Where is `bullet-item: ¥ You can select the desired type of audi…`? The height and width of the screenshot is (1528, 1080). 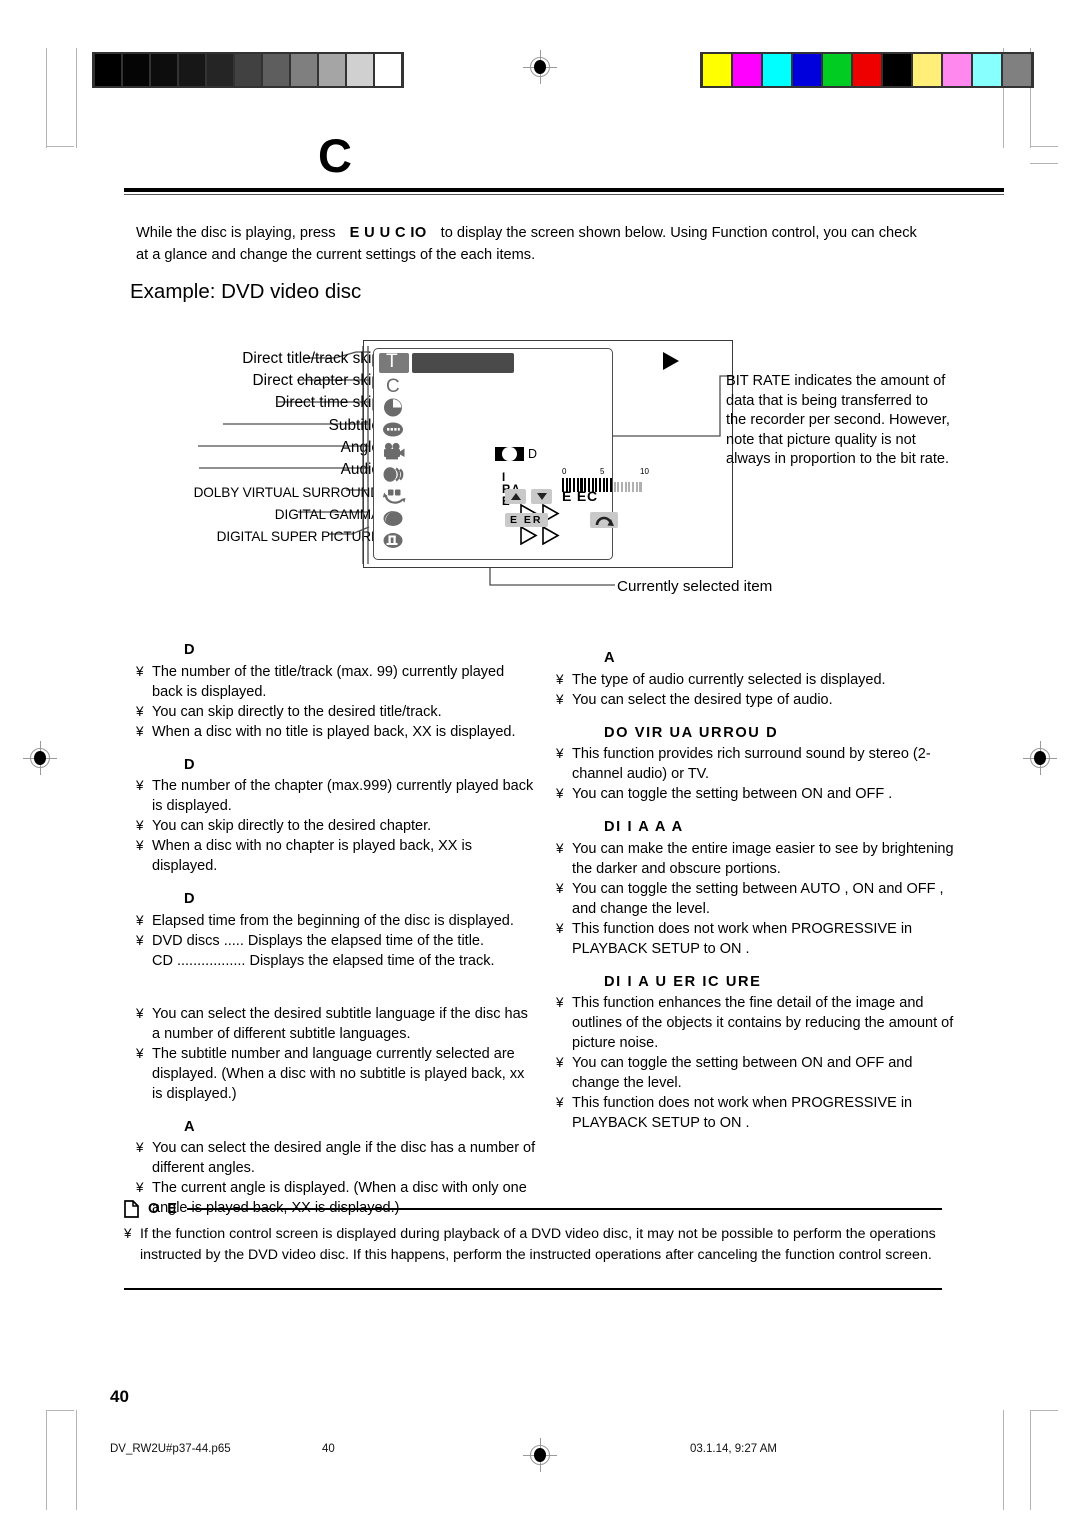
bullet-item: ¥ You can select the desired type of audi… is located at coordinates (756, 700).